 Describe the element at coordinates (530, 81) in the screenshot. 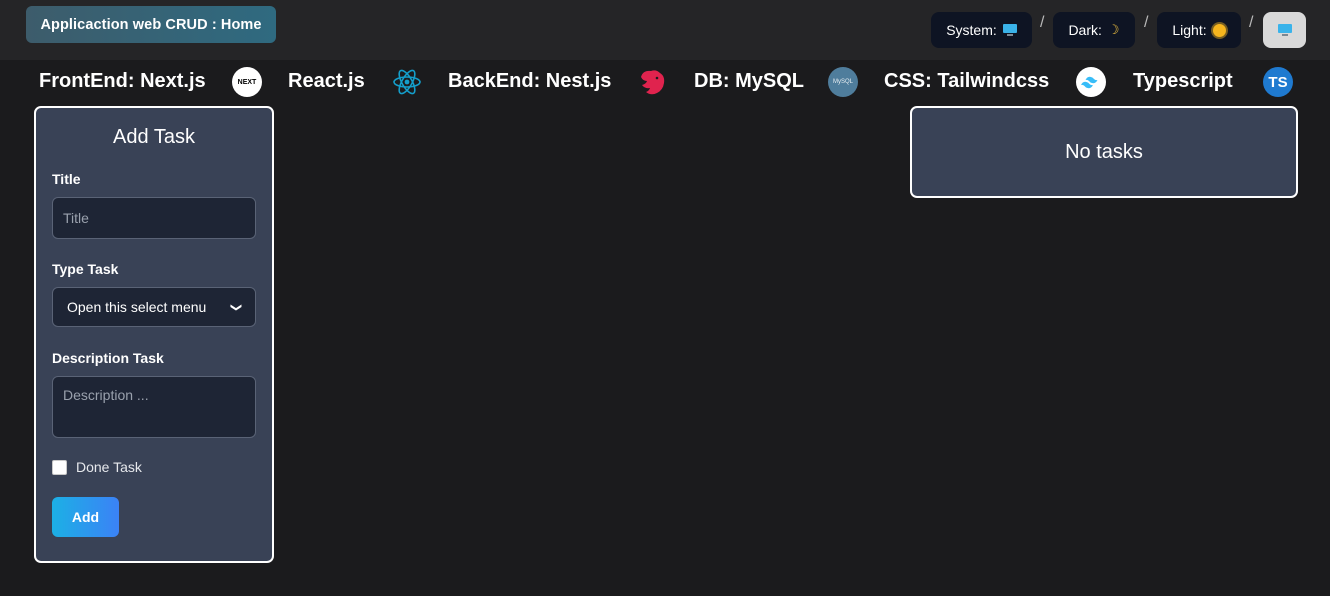

I see `tech-label-nestjs: BackEnd: Nest.js` at that location.